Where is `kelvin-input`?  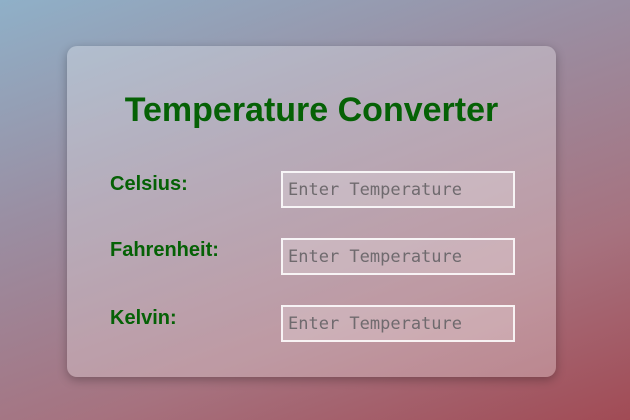
kelvin-input is located at coordinates (398, 323).